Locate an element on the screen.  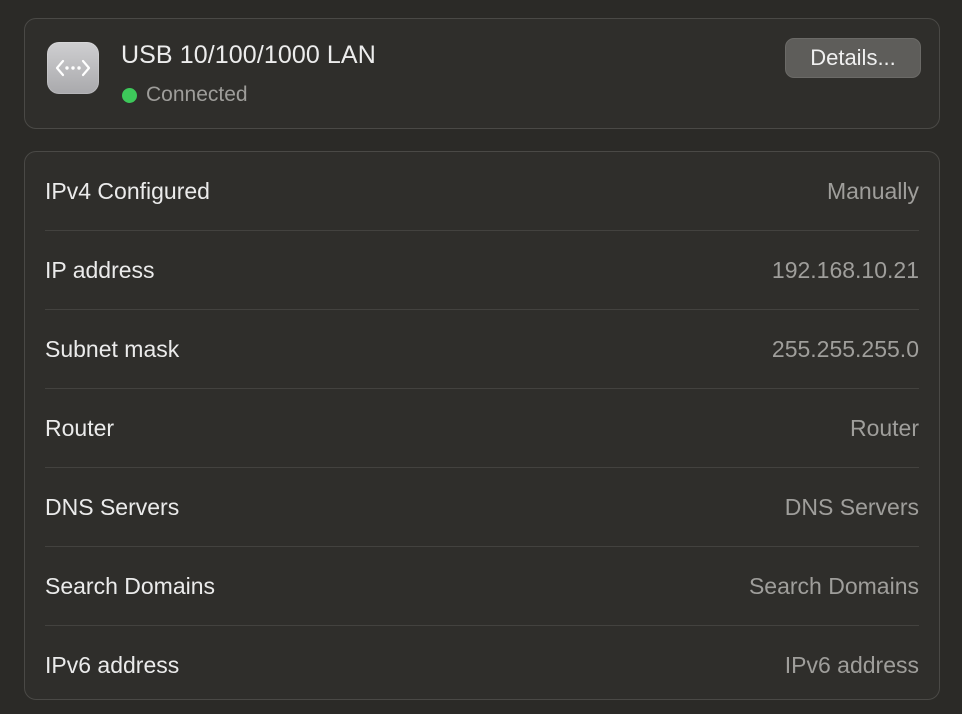
row-value: 255.255.255.0 is located at coordinates (845, 349).